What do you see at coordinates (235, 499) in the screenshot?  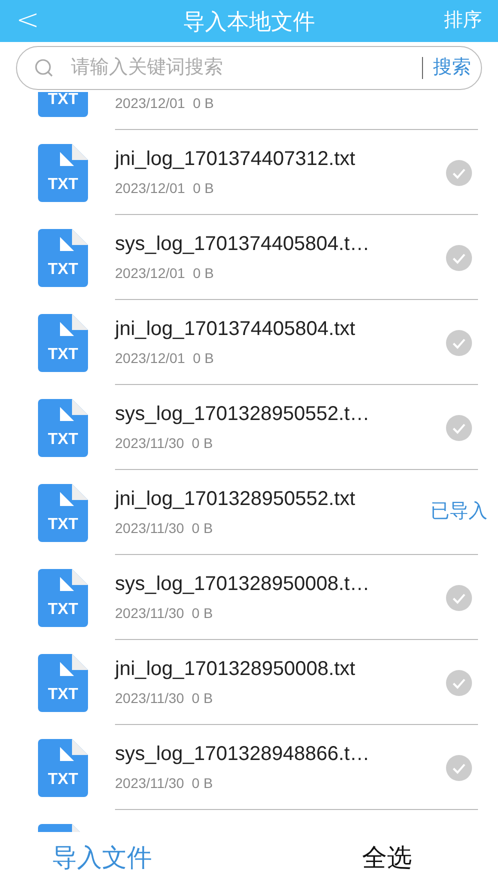 I see `file-name: jni_log_1701328950552.txt` at bounding box center [235, 499].